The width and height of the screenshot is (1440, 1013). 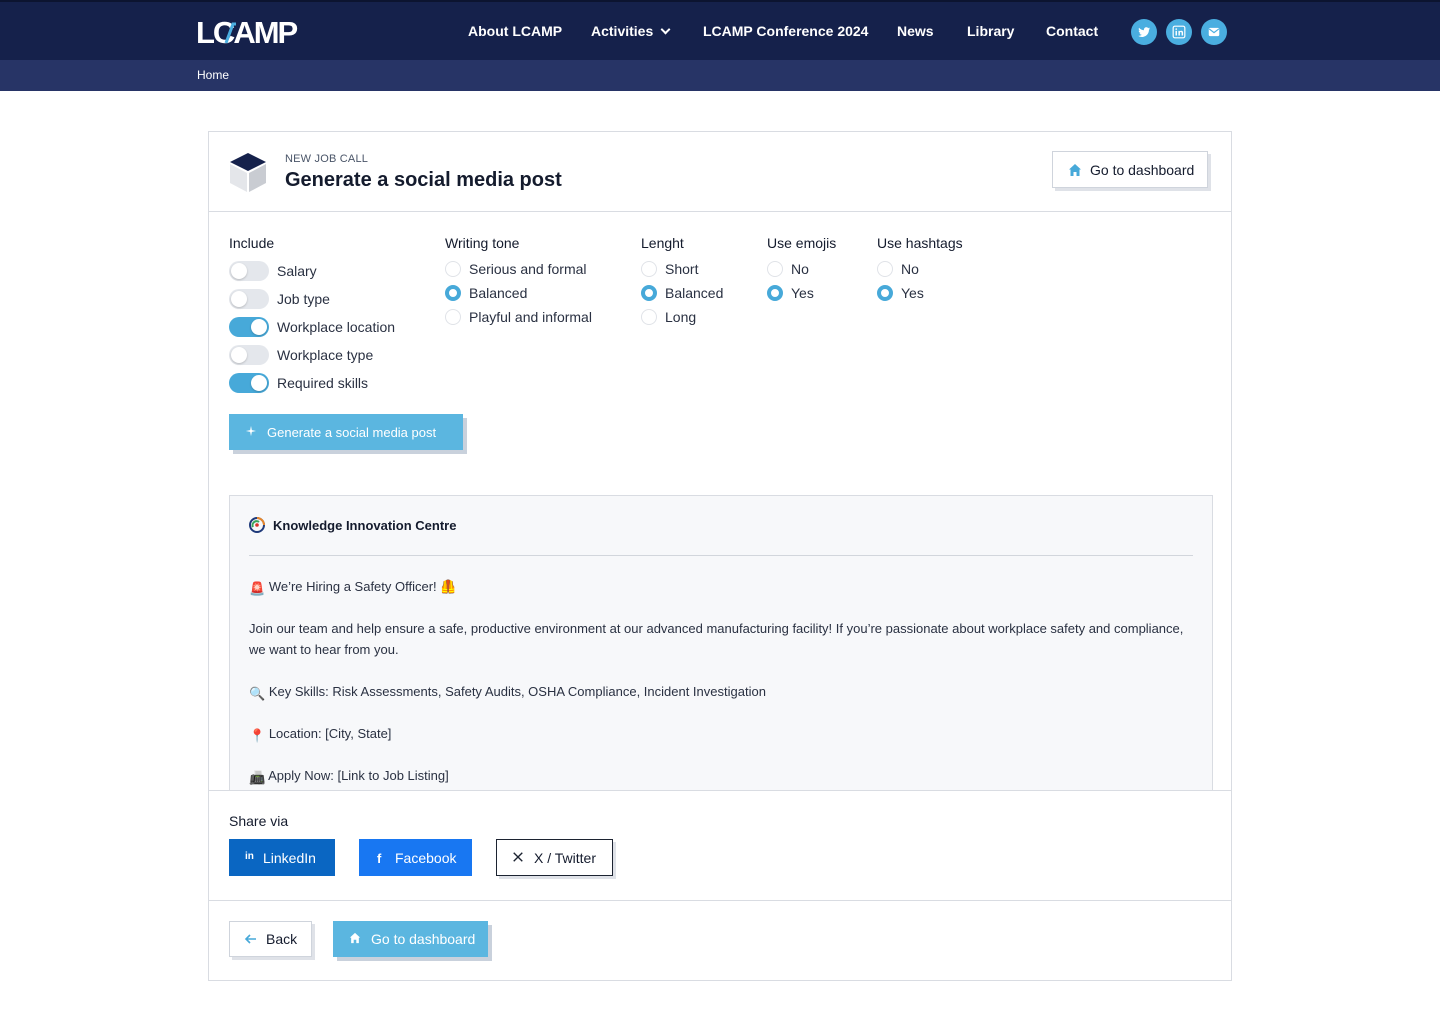 I want to click on toggle-label: Workplace location, so click(x=336, y=327).